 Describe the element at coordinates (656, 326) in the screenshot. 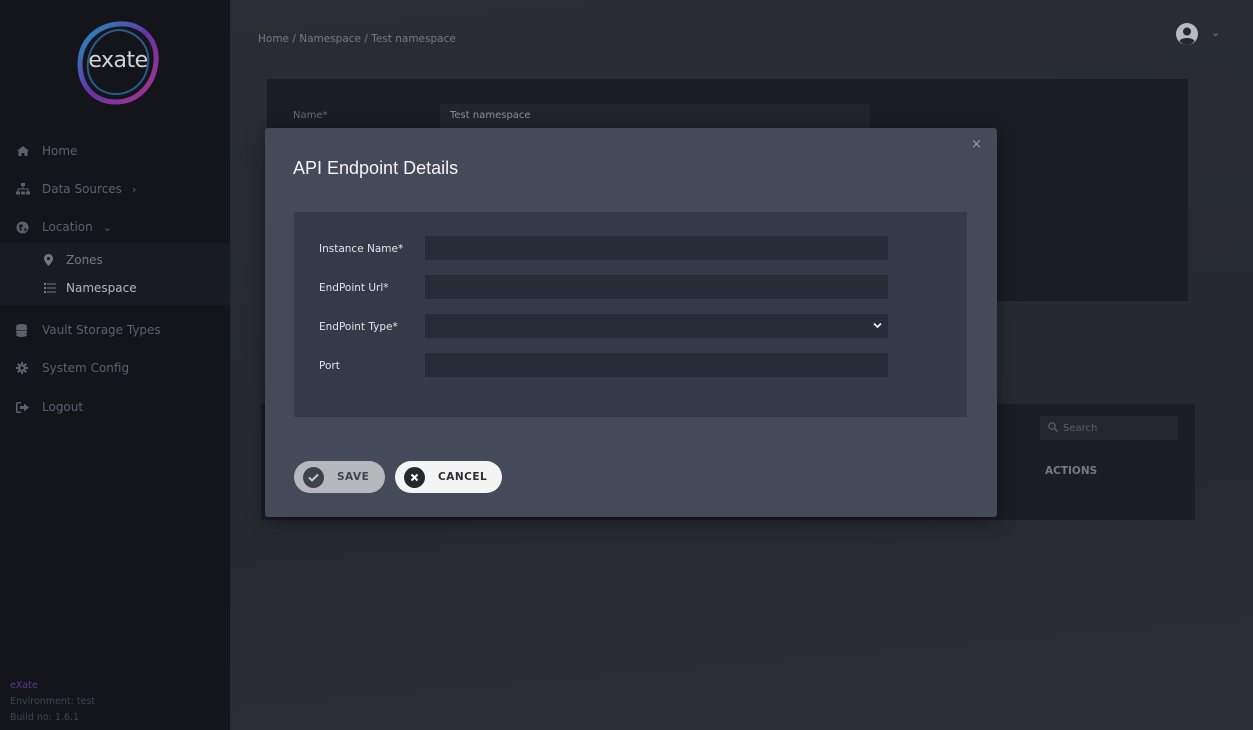

I see `endpoint-type-select` at that location.